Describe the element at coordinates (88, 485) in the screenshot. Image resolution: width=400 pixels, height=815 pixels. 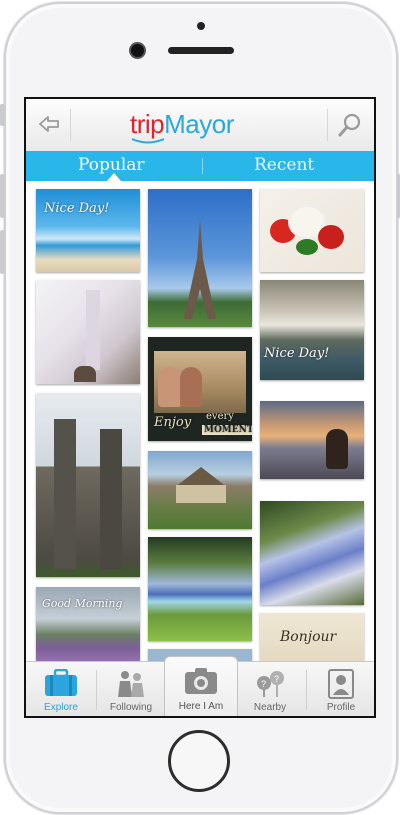
I see `photo-tower` at that location.